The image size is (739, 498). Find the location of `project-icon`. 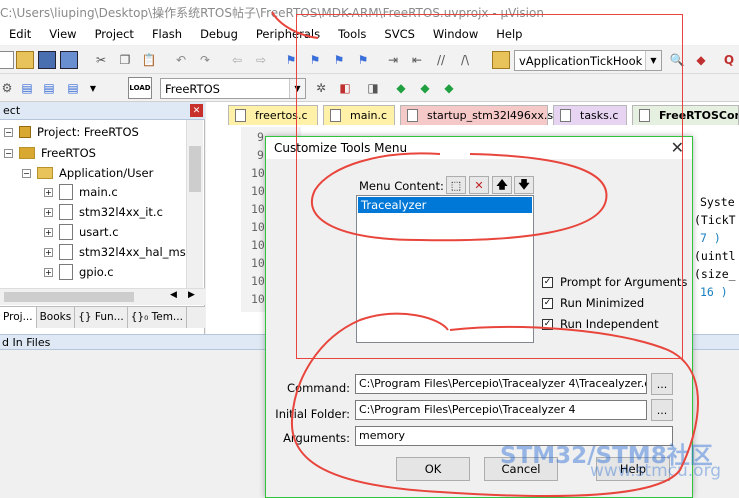

project-icon is located at coordinates (25, 132).